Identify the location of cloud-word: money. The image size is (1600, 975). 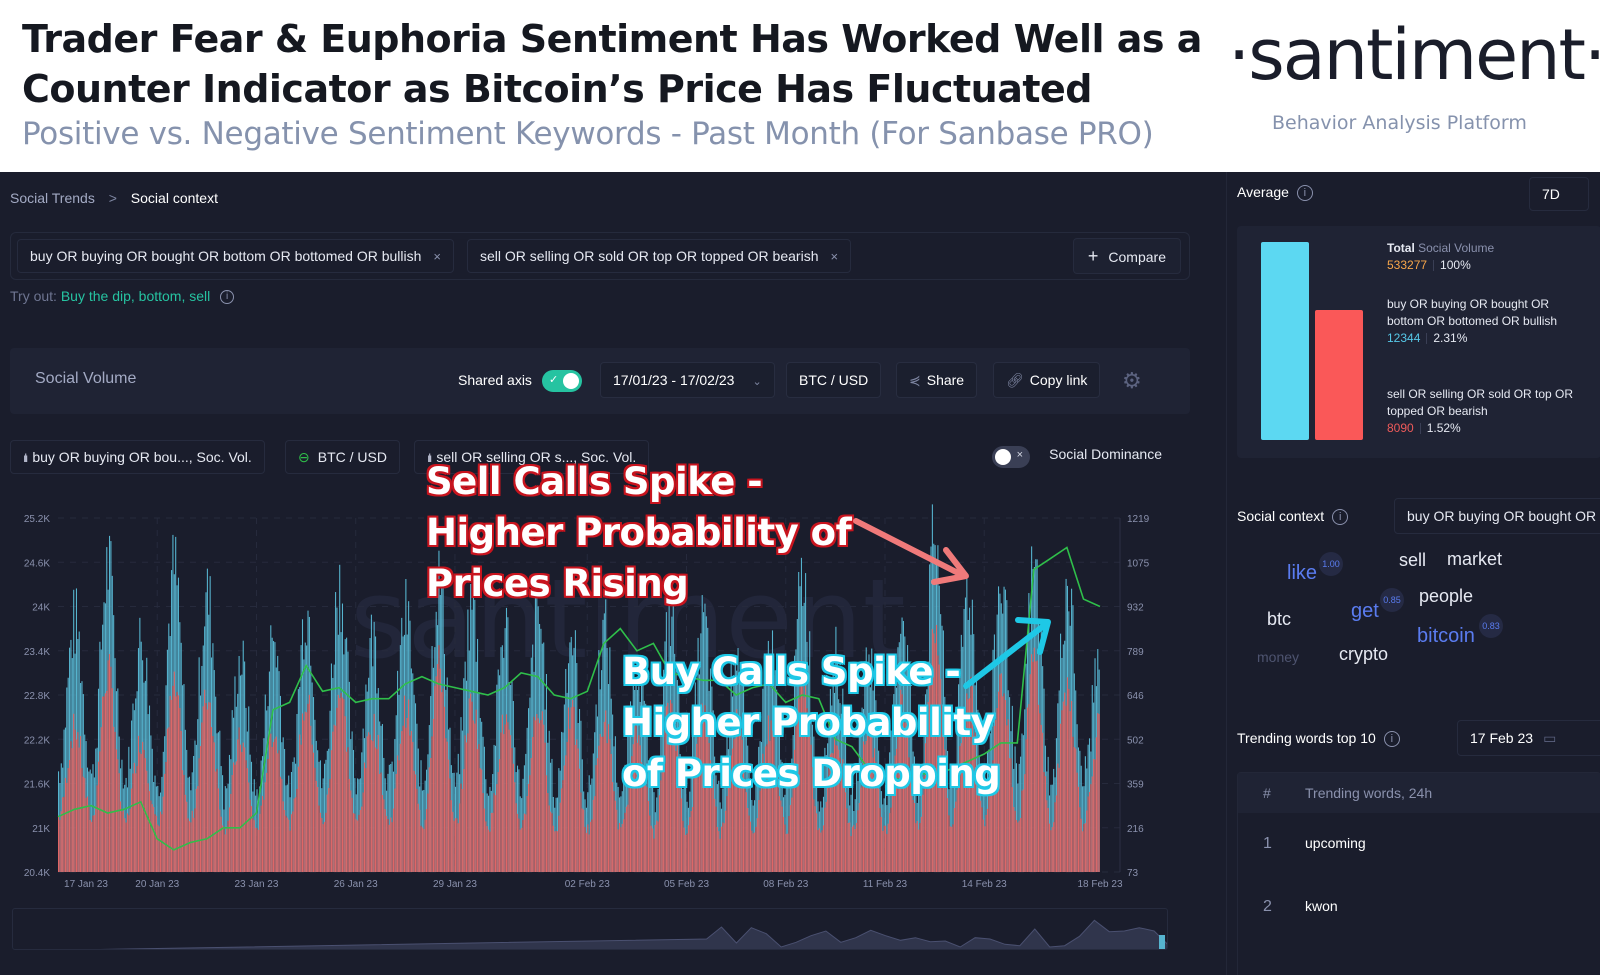
(1278, 657).